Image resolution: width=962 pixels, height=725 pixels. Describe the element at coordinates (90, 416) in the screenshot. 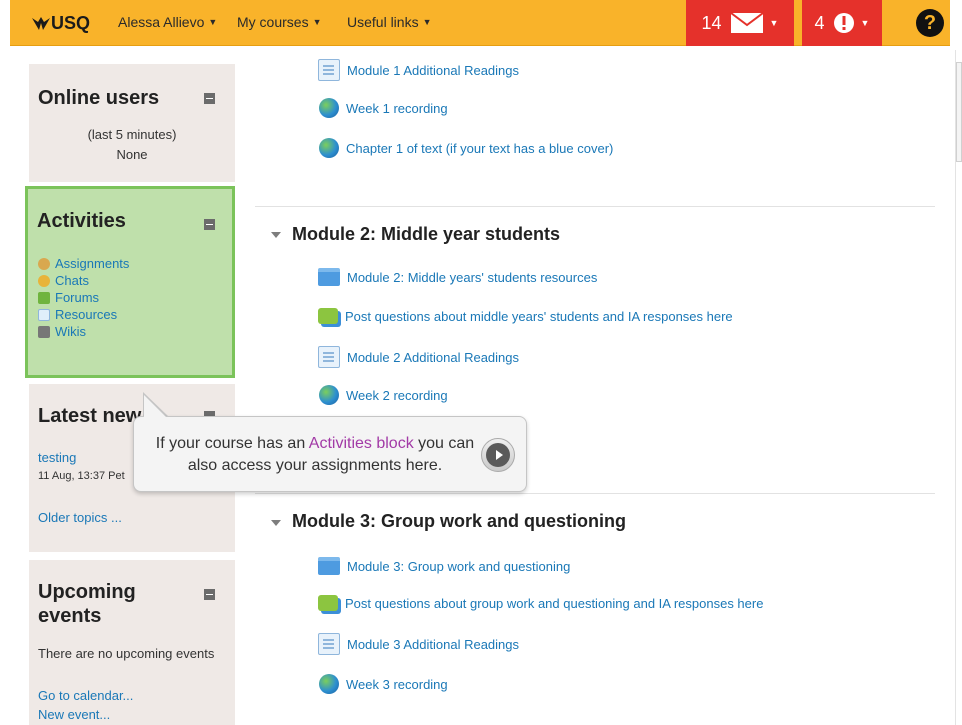

I see `latest-news-title: Latest new` at that location.